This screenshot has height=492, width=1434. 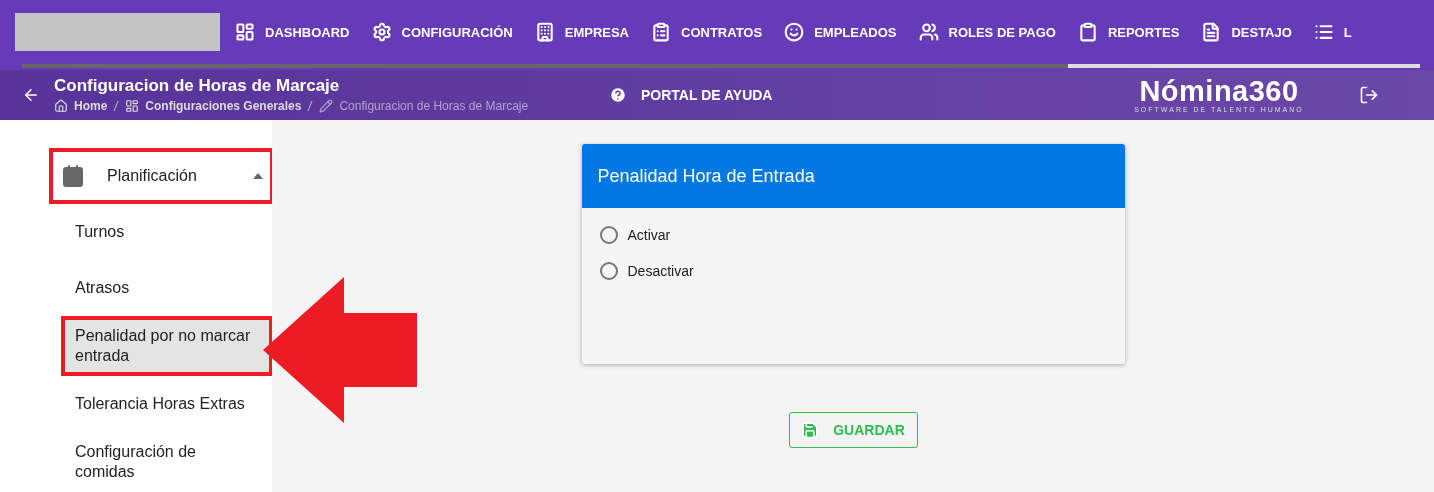 What do you see at coordinates (73, 176) in the screenshot?
I see `calendar-icon` at bounding box center [73, 176].